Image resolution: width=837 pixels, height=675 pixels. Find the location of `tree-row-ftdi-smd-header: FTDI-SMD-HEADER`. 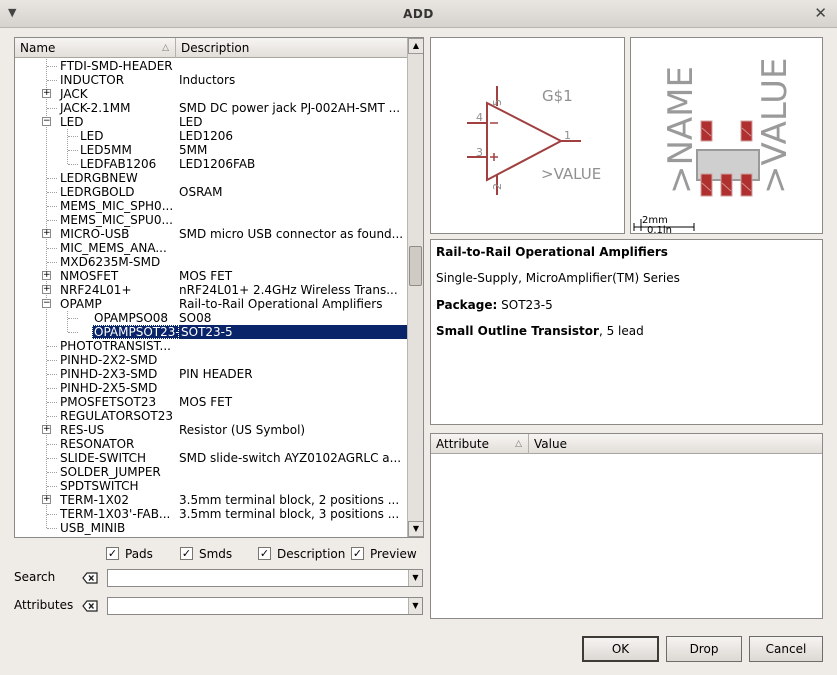

tree-row-ftdi-smd-header: FTDI-SMD-HEADER is located at coordinates (211, 66).